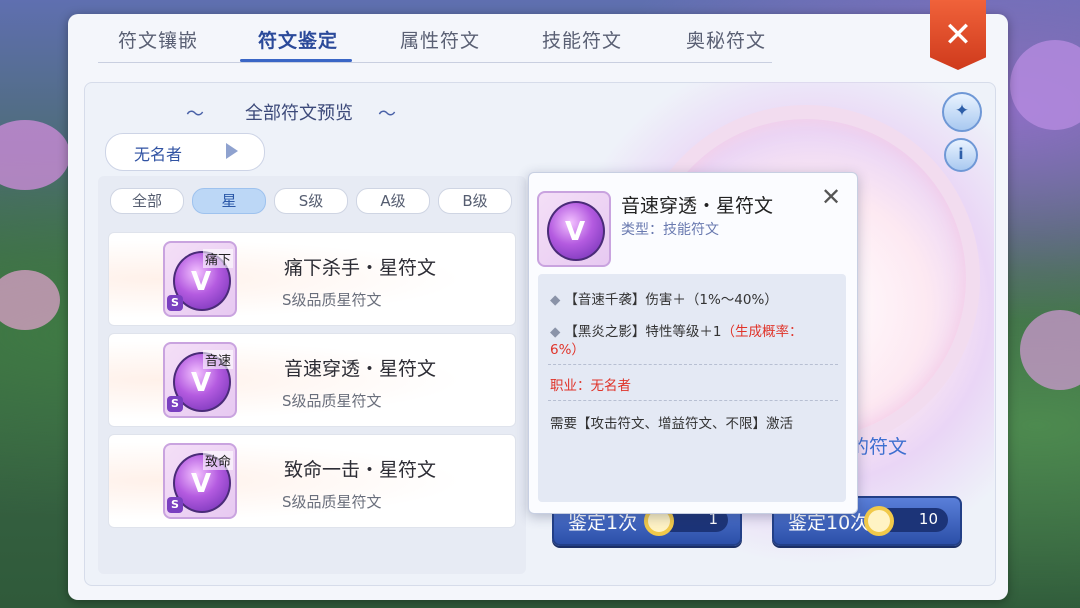  I want to click on effect-line: ◆ 【黑炎之影】特性等级＋1（生成概率：, so click(676, 330).